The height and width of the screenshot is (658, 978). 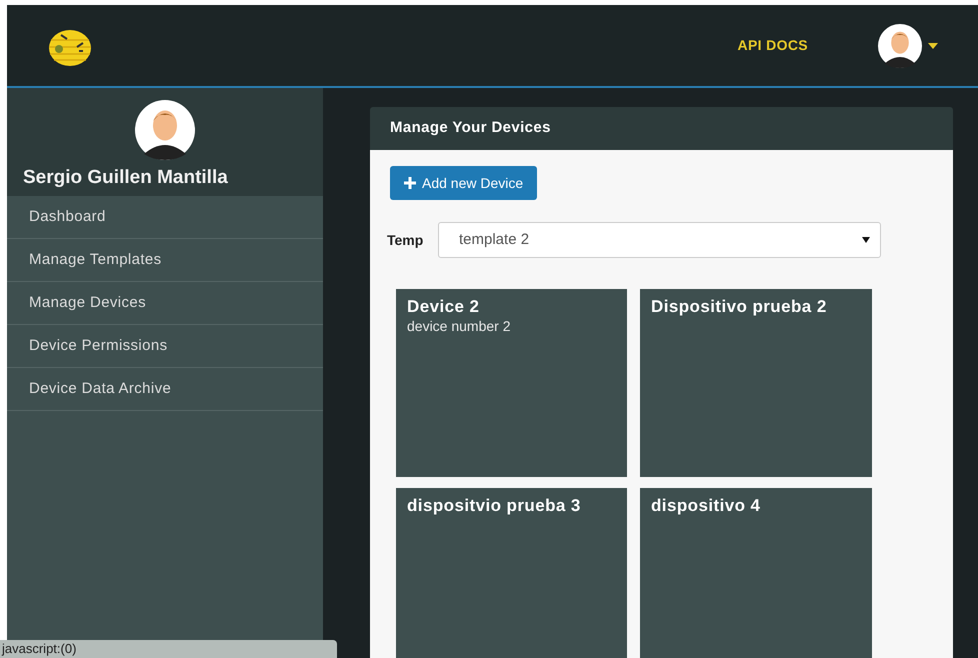 What do you see at coordinates (165, 130) in the screenshot?
I see `profile-avatar-icon` at bounding box center [165, 130].